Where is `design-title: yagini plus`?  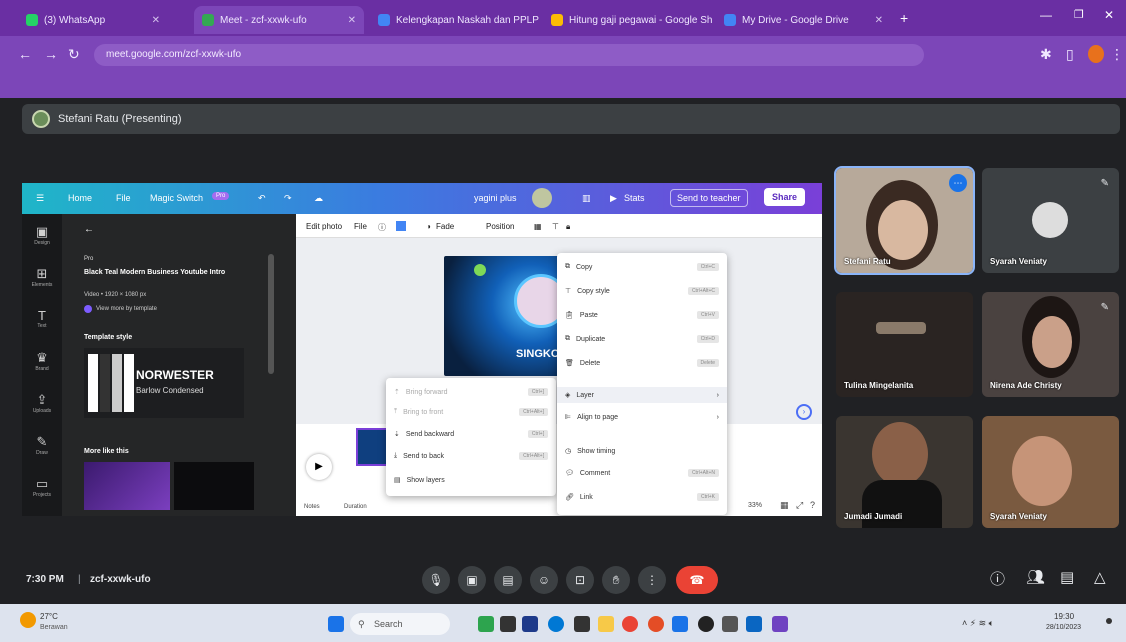
design-title: yagini plus is located at coordinates (495, 198).